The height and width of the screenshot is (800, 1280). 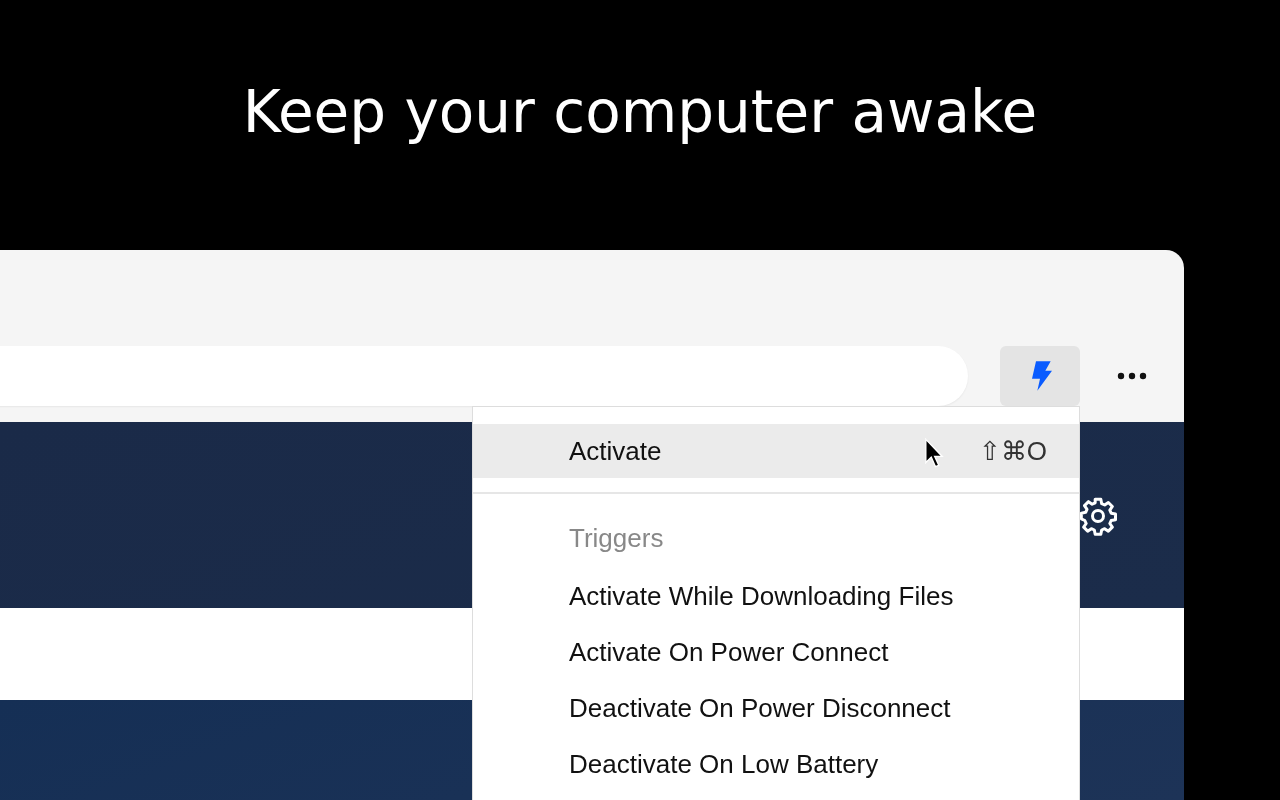 I want to click on headline: Keep your computer awake, so click(x=640, y=112).